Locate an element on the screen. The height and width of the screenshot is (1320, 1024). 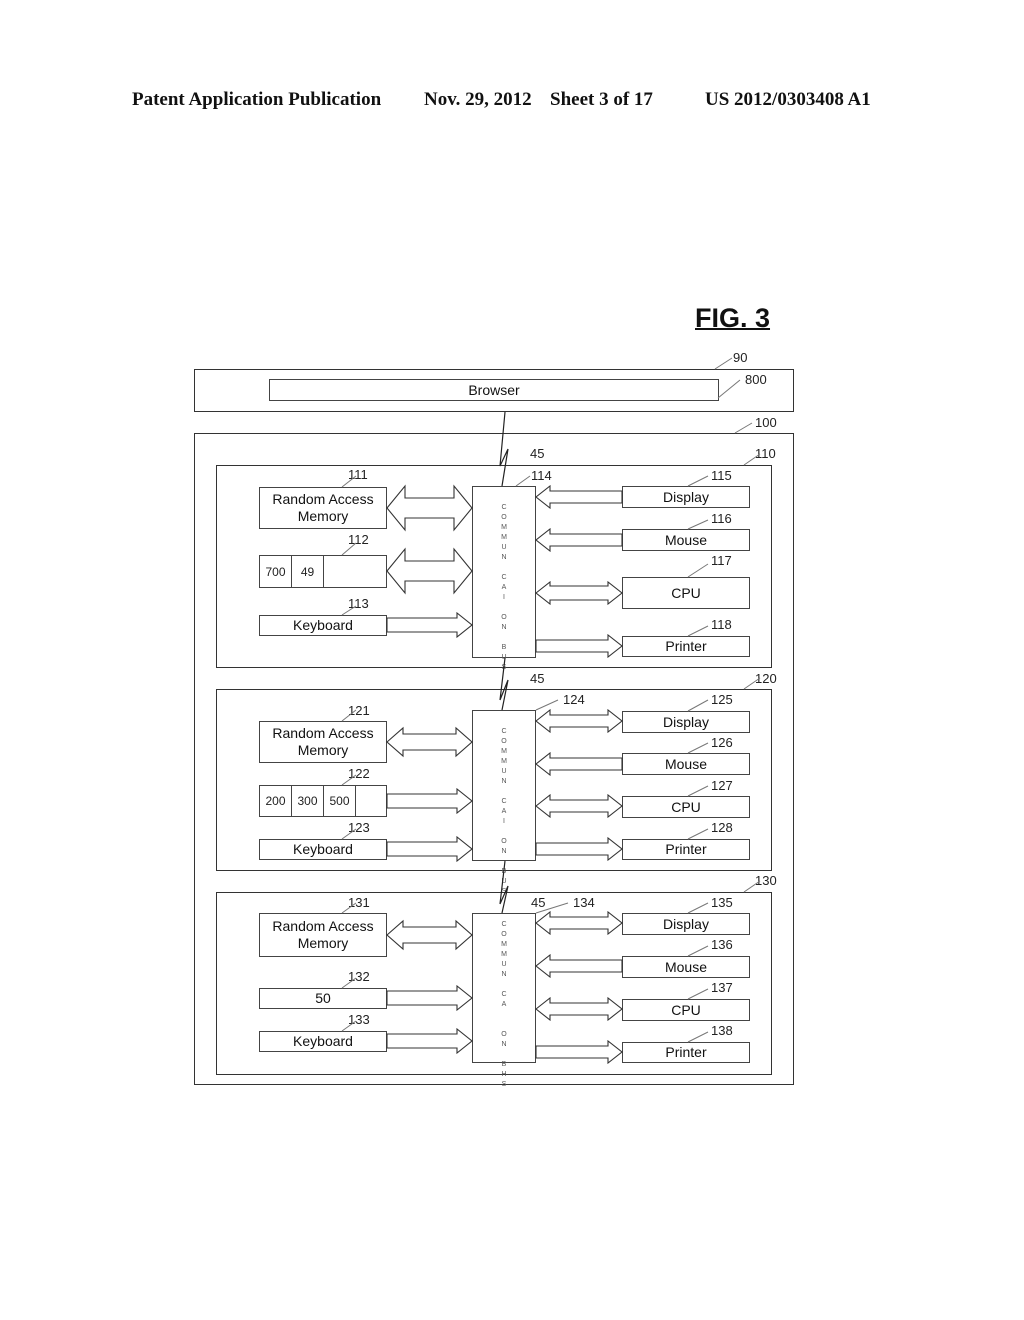
ref-label: 110 is located at coordinates (765, 453).